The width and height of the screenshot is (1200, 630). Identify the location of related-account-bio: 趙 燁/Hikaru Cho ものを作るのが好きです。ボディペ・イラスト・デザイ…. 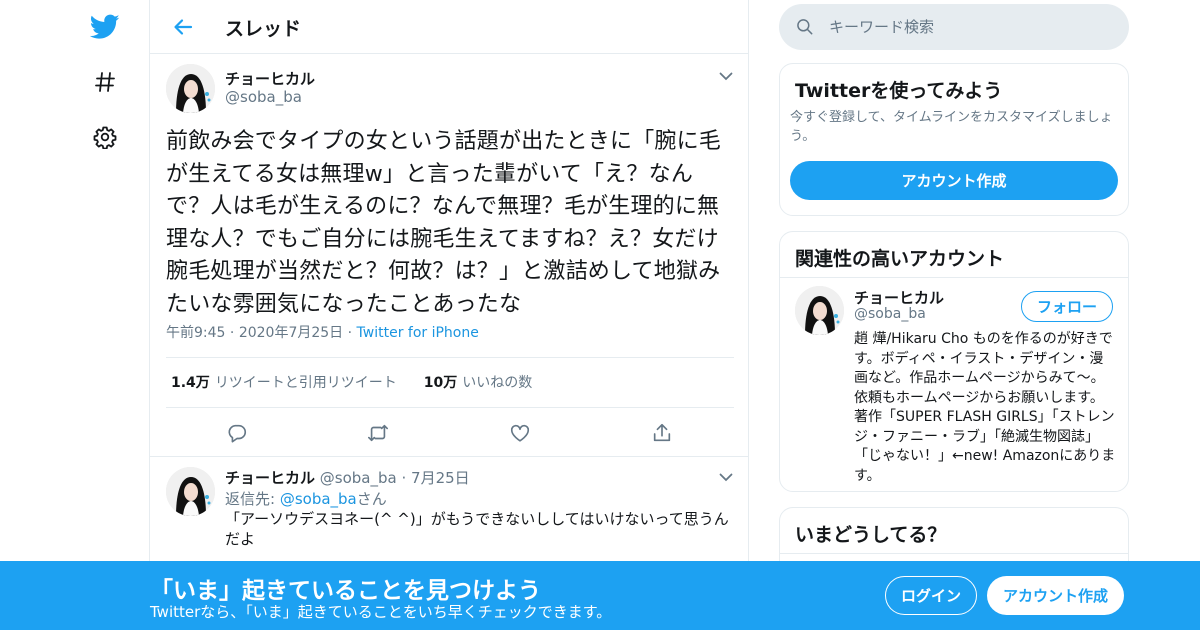
(985, 407).